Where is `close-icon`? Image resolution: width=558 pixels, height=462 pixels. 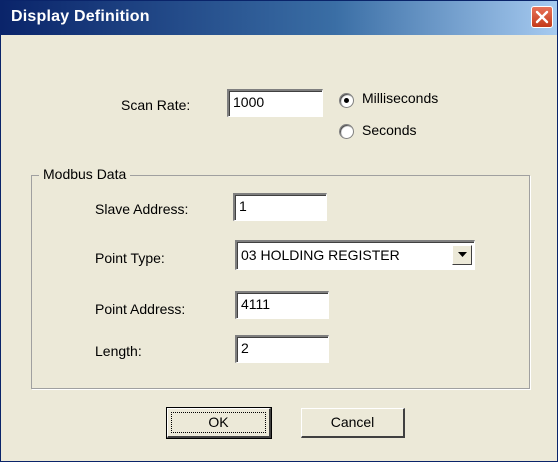 close-icon is located at coordinates (542, 17).